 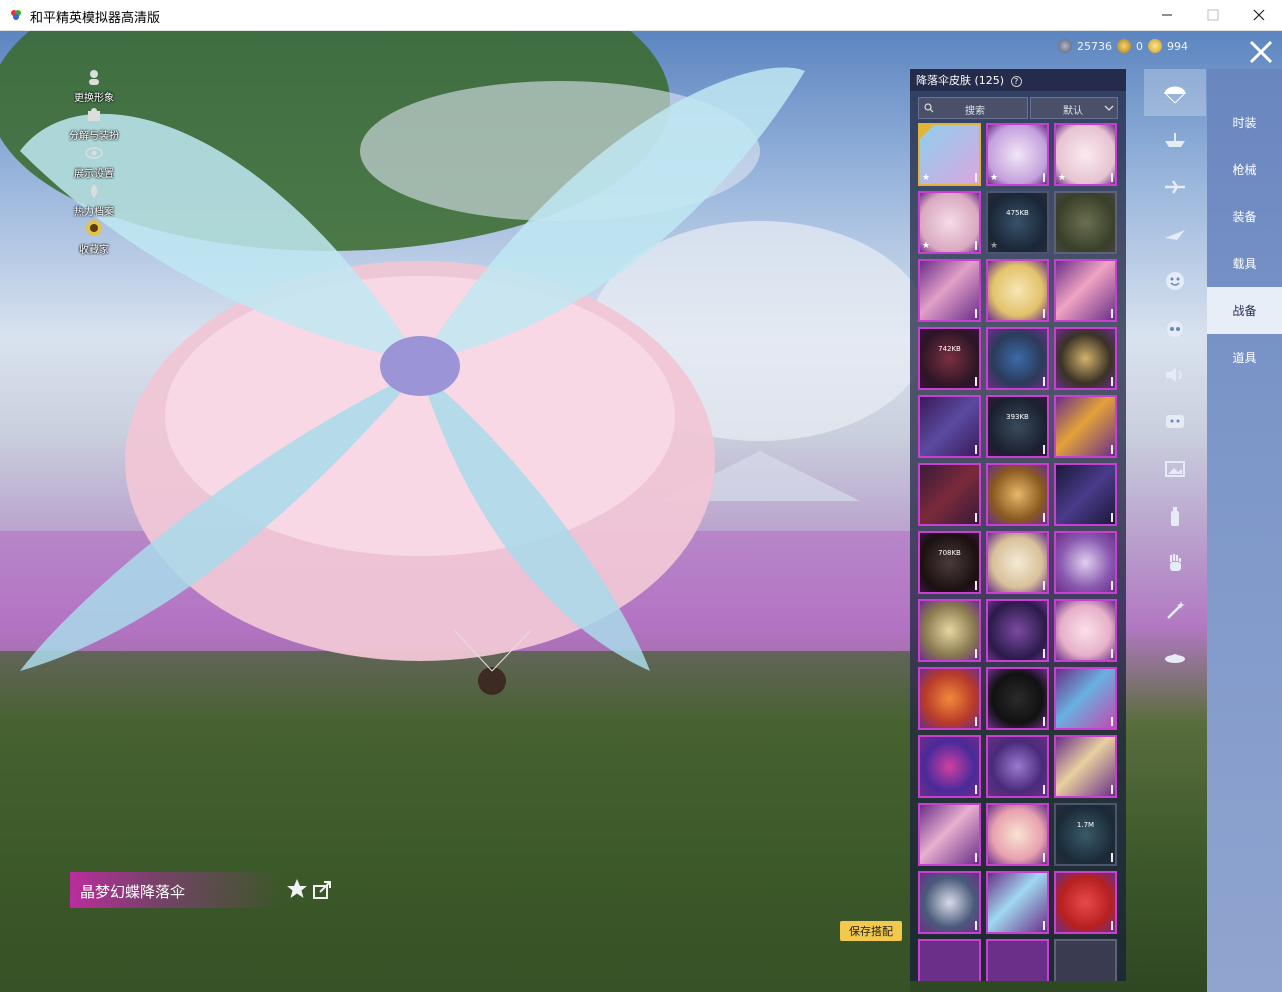 What do you see at coordinates (1244, 169) in the screenshot?
I see `tab-weapons: 枪械` at bounding box center [1244, 169].